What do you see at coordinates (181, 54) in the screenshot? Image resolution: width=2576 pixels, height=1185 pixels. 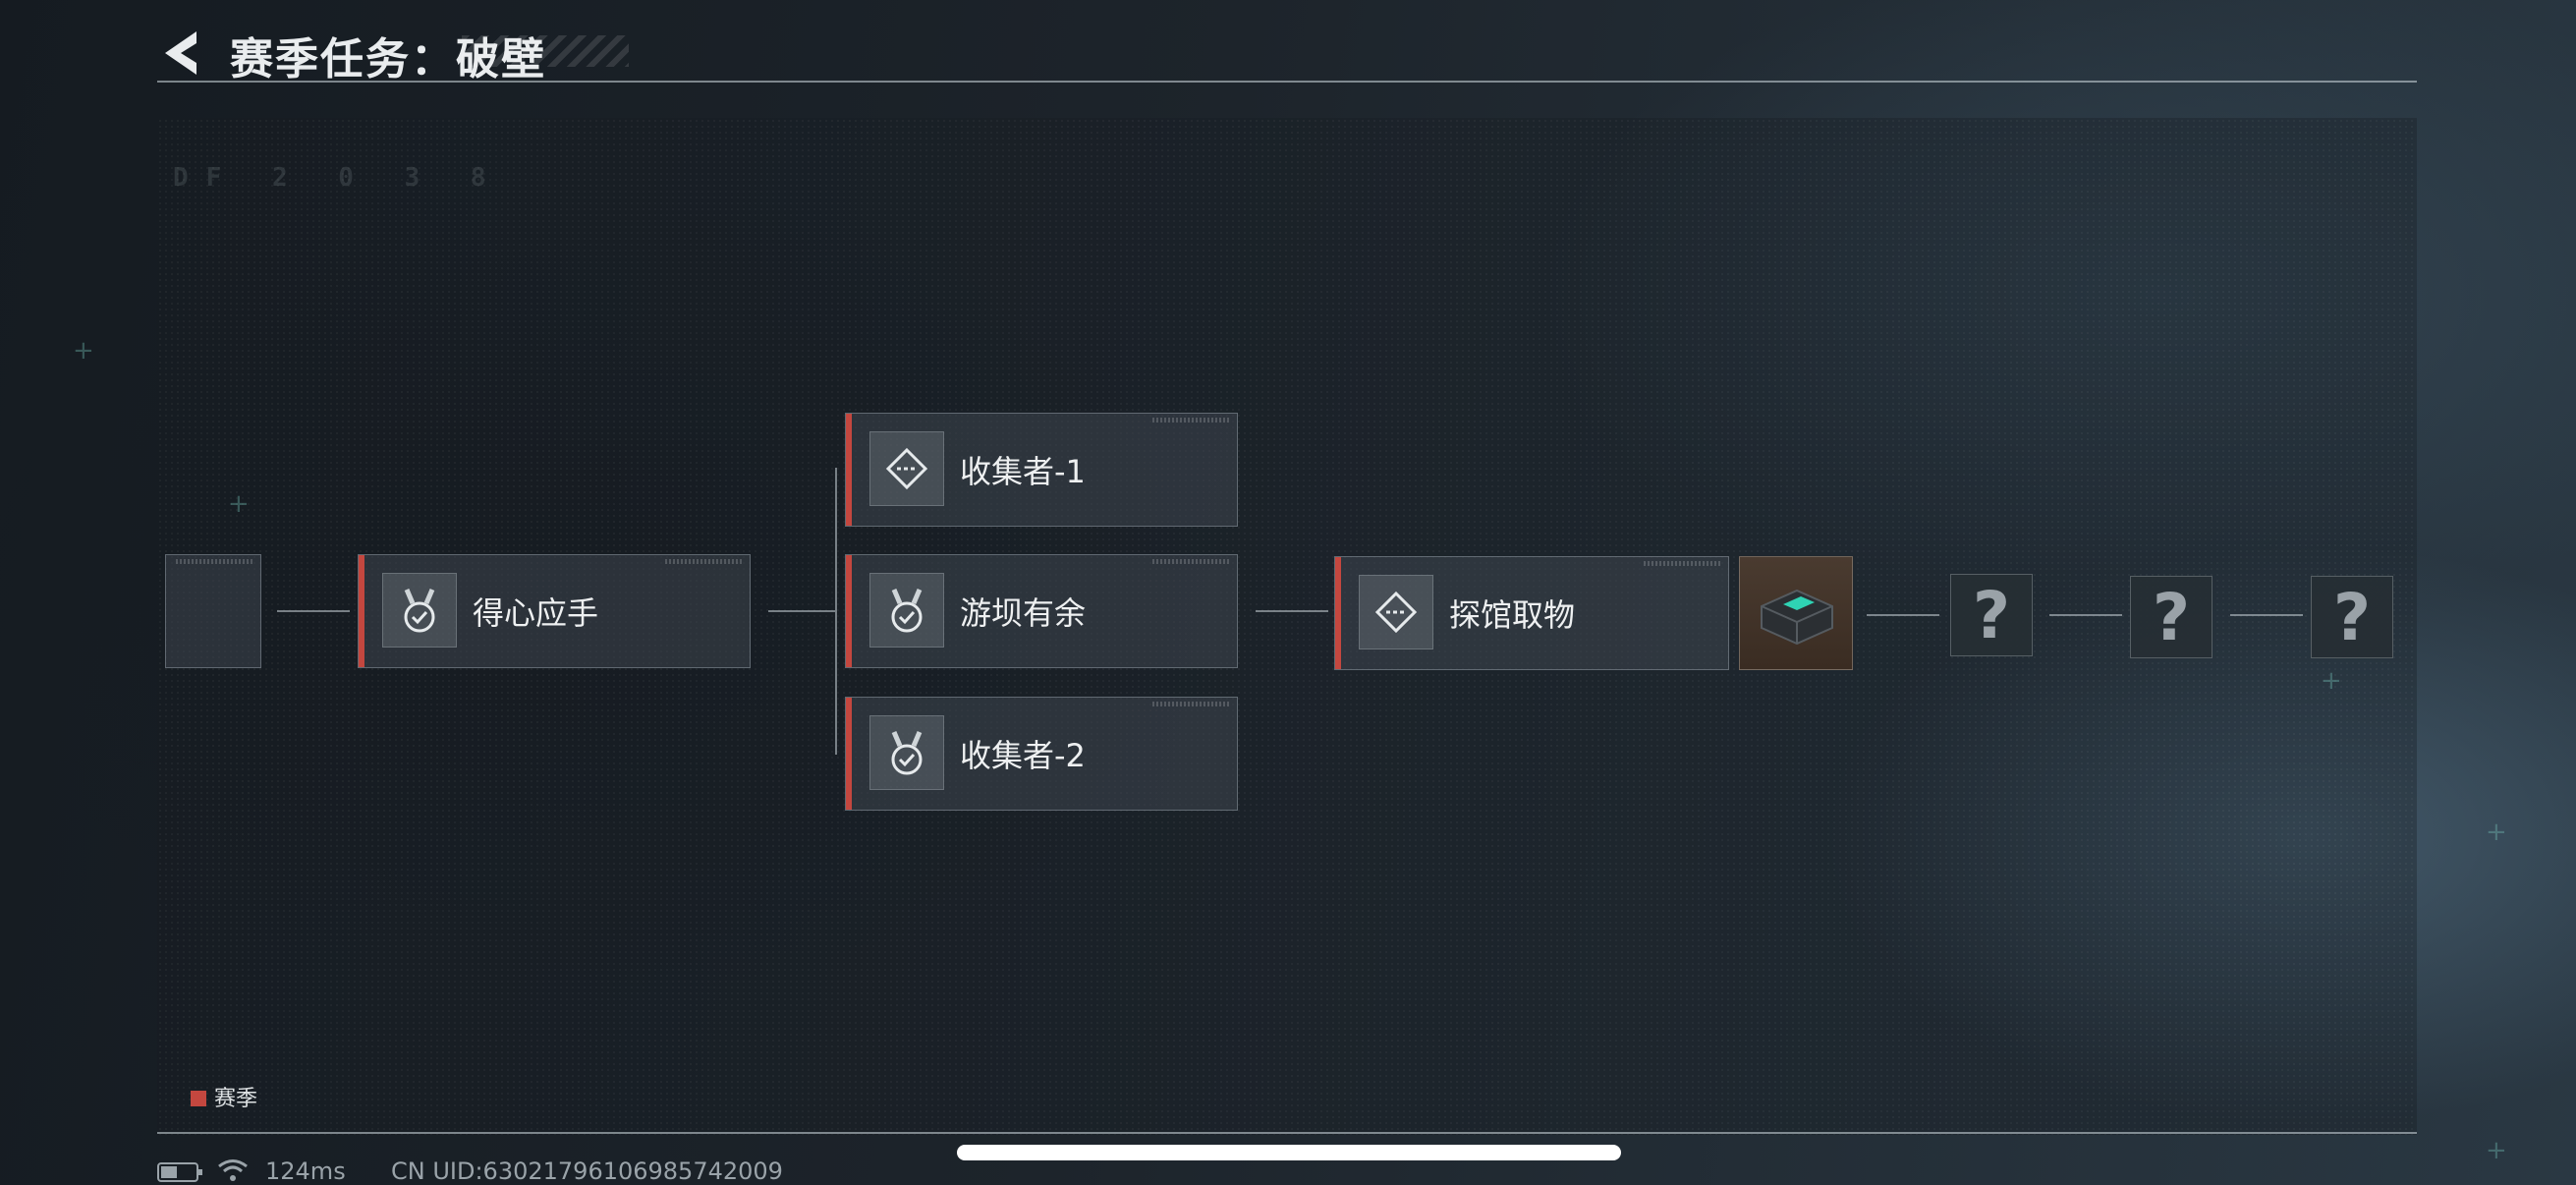 I see `back-arrow-icon` at bounding box center [181, 54].